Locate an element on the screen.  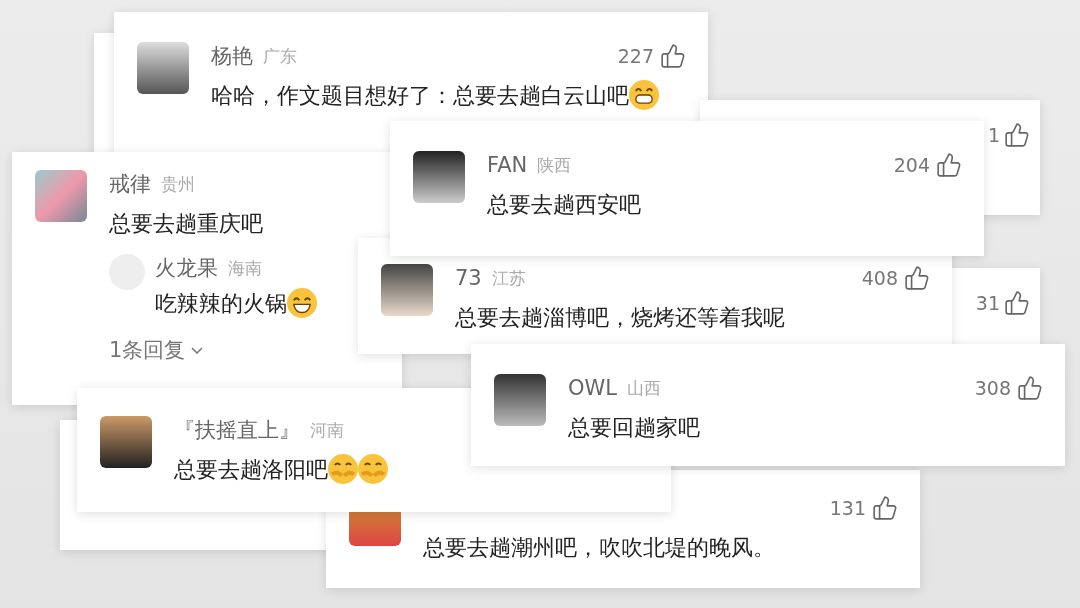
user-region: 陕西 is located at coordinates (554, 165).